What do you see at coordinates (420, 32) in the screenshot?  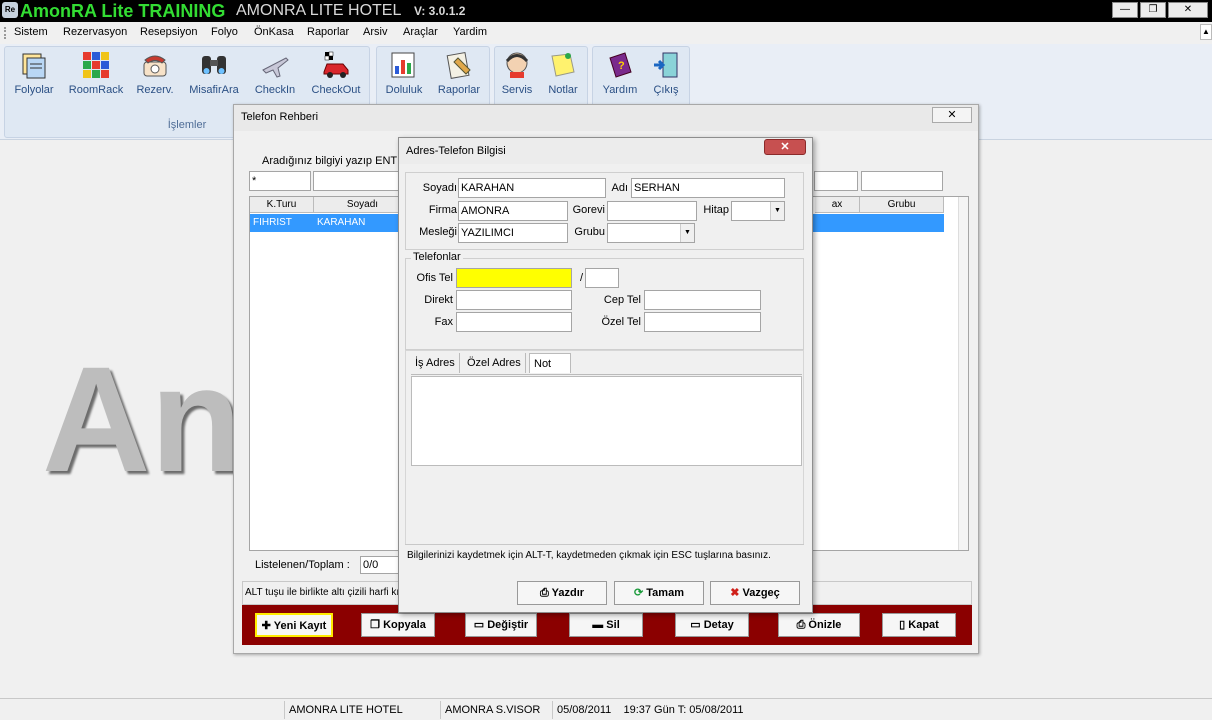 I see `menu-araclar: Araçlar` at bounding box center [420, 32].